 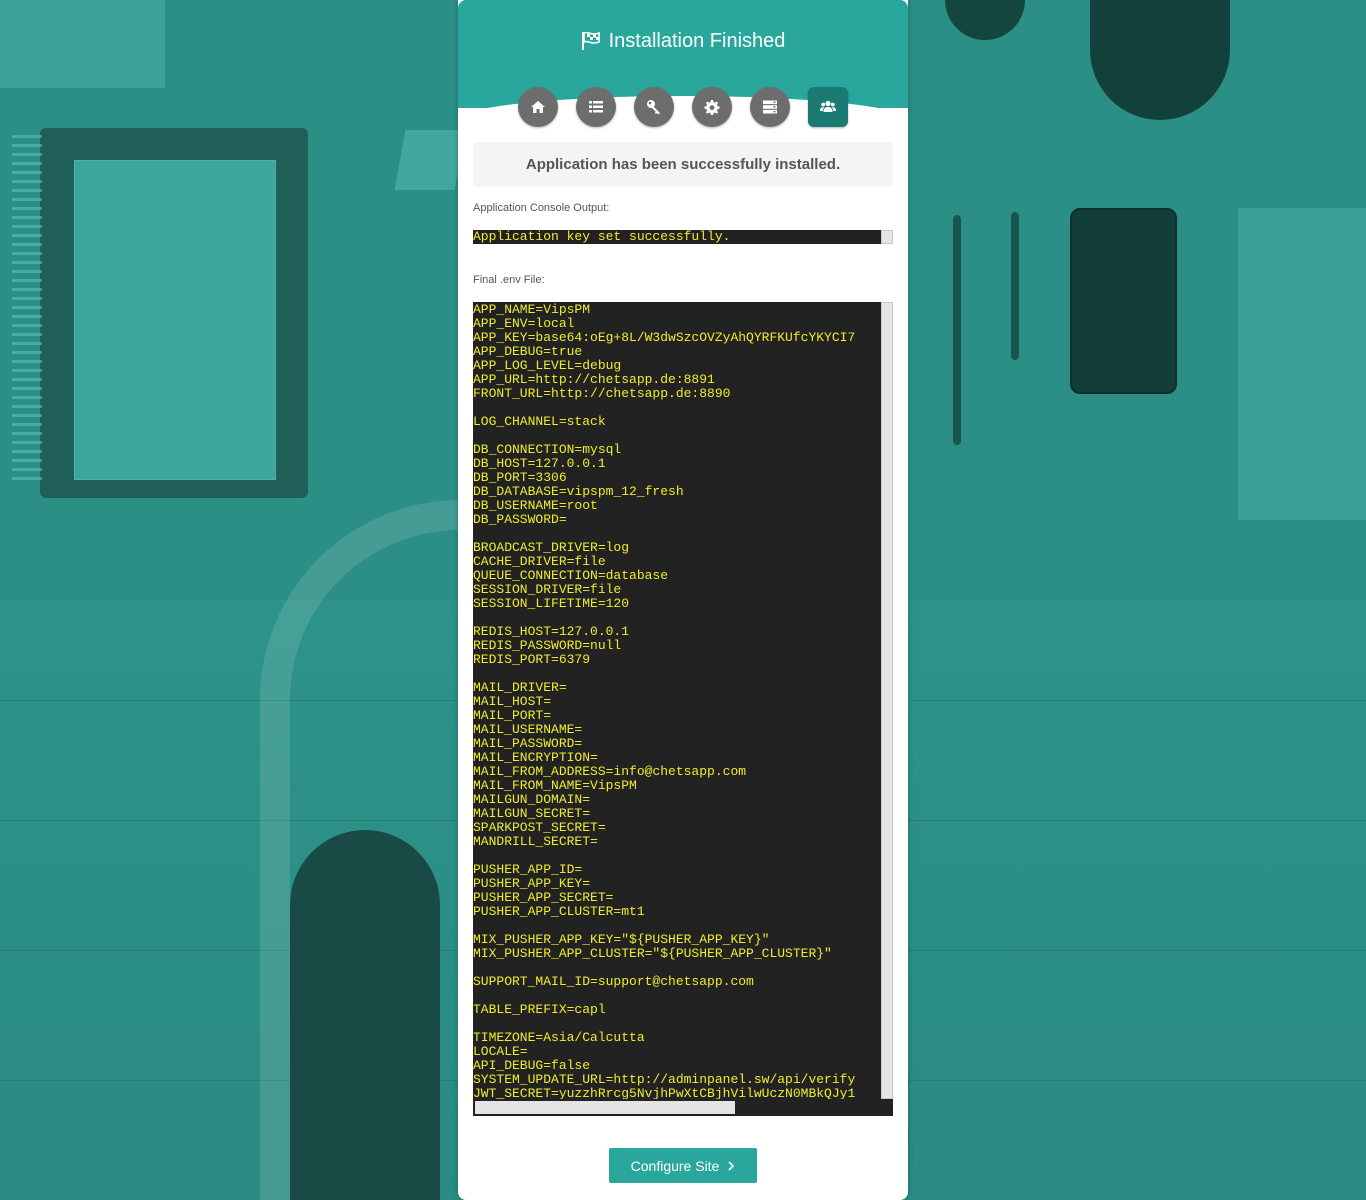 What do you see at coordinates (1302, 364) in the screenshot?
I see `background-book` at bounding box center [1302, 364].